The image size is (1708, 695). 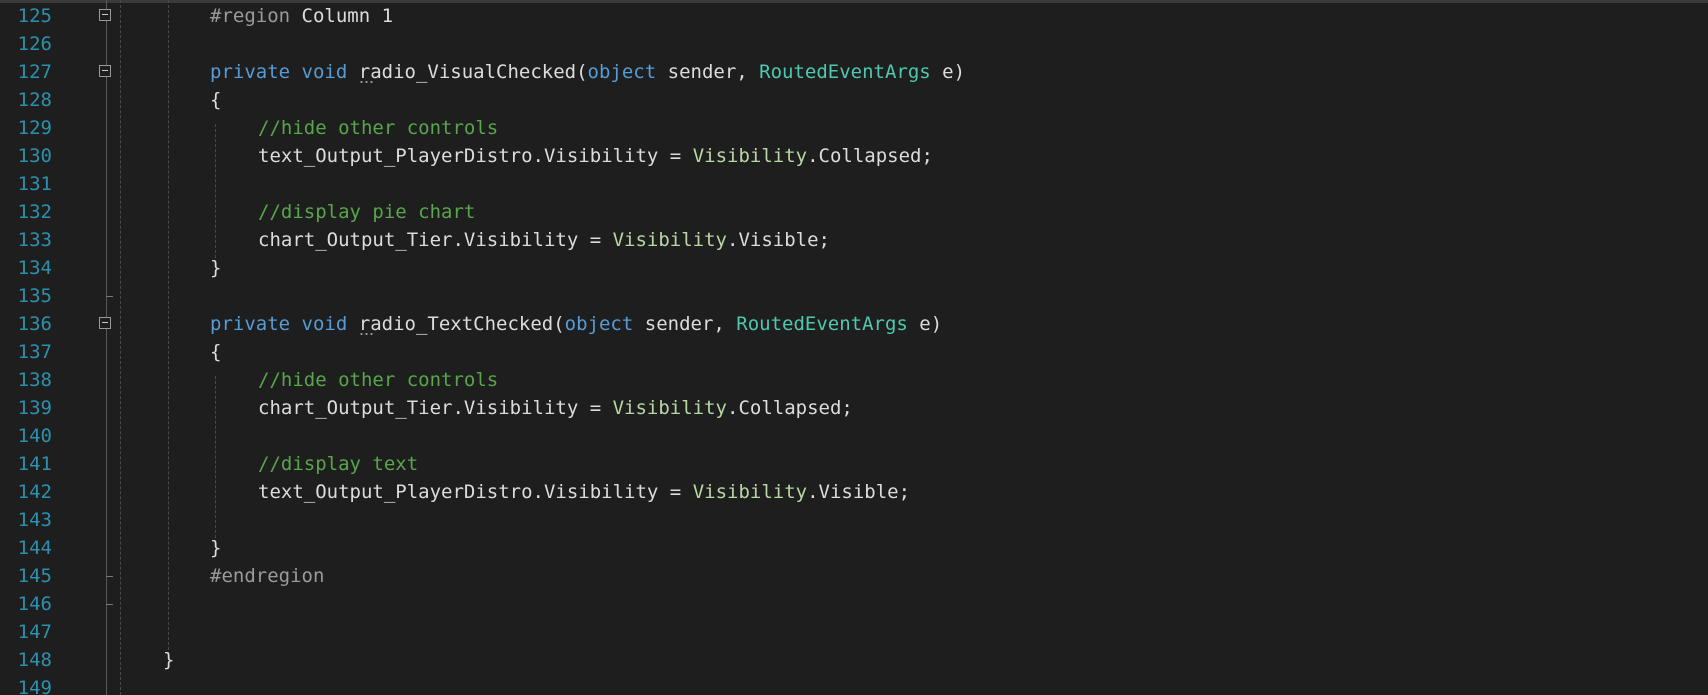 I want to click on code-line: 143, so click(x=854, y=520).